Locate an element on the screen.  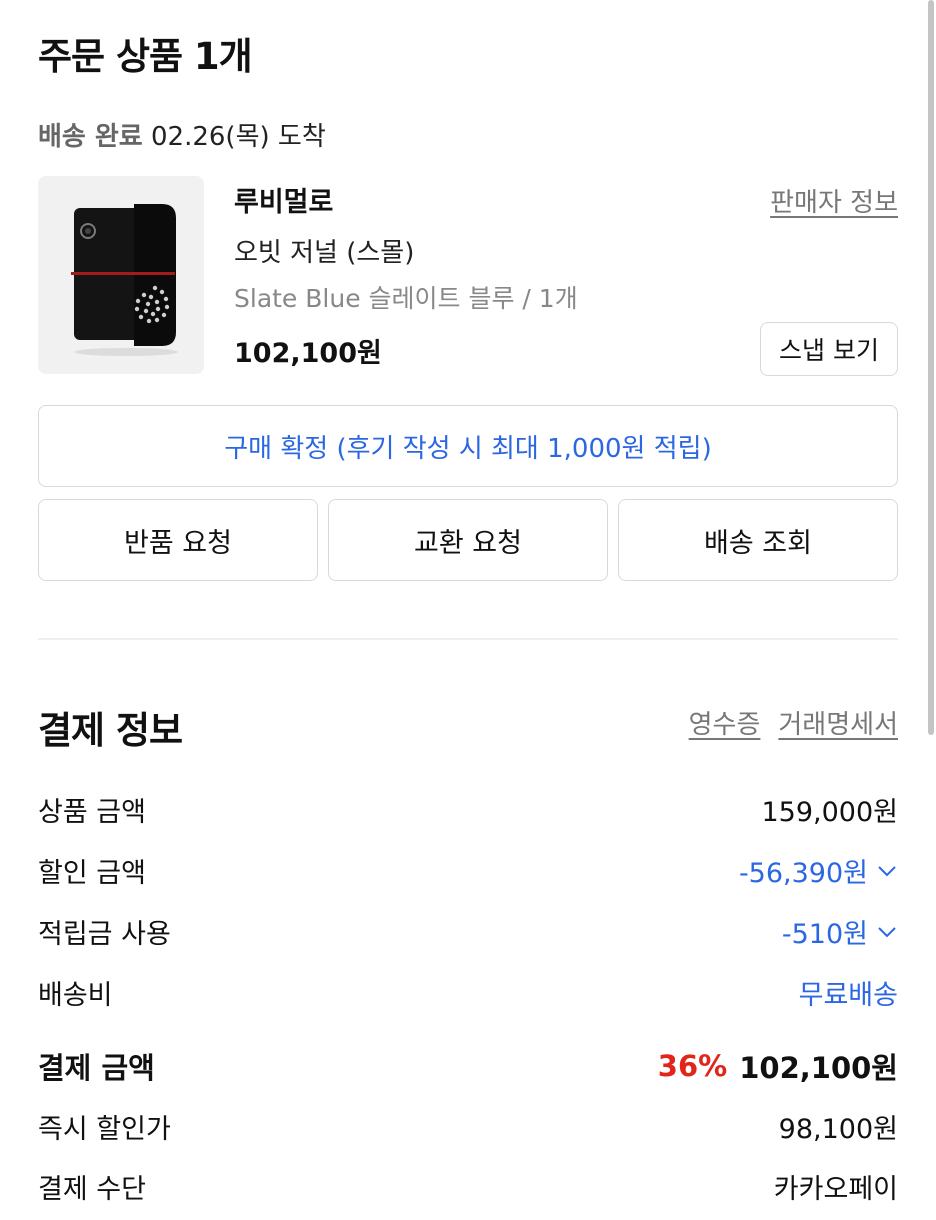
row-label: 즉시 할인가 is located at coordinates (104, 1129).